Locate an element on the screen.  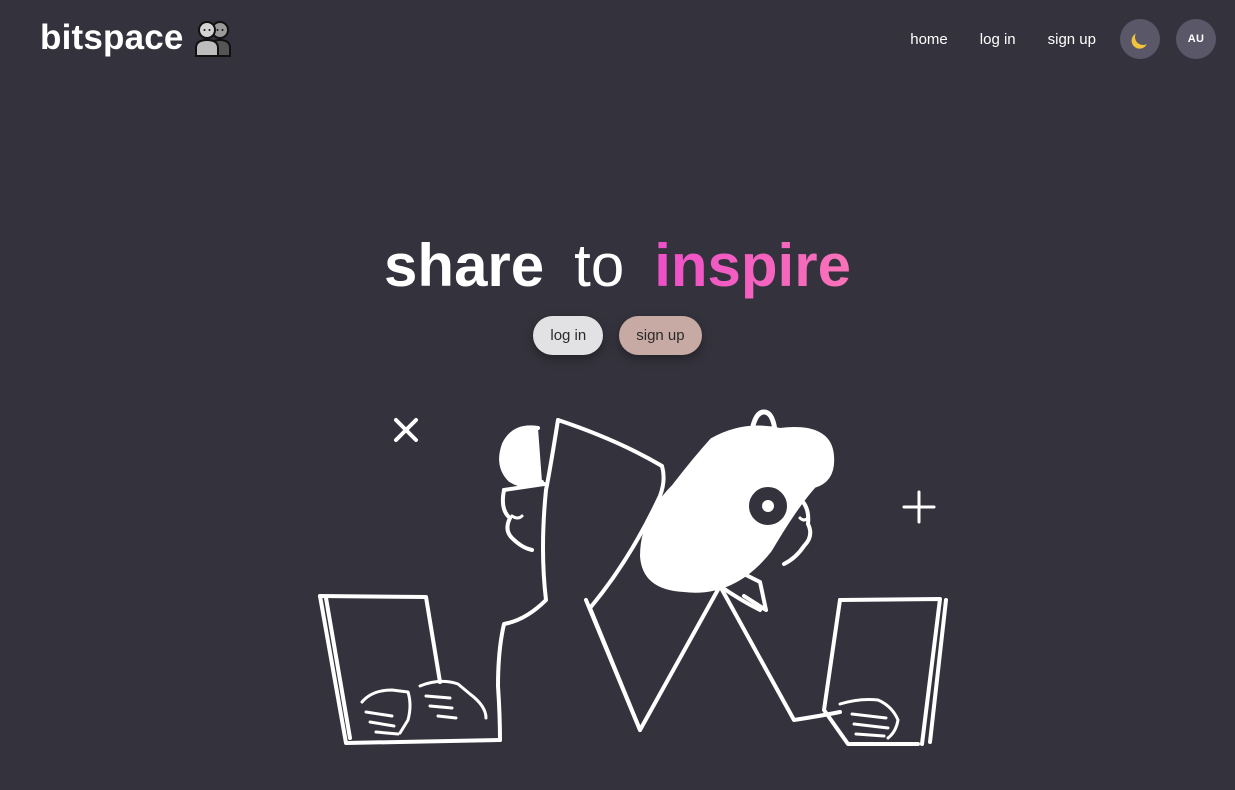
nav-home-link: home is located at coordinates (929, 39).